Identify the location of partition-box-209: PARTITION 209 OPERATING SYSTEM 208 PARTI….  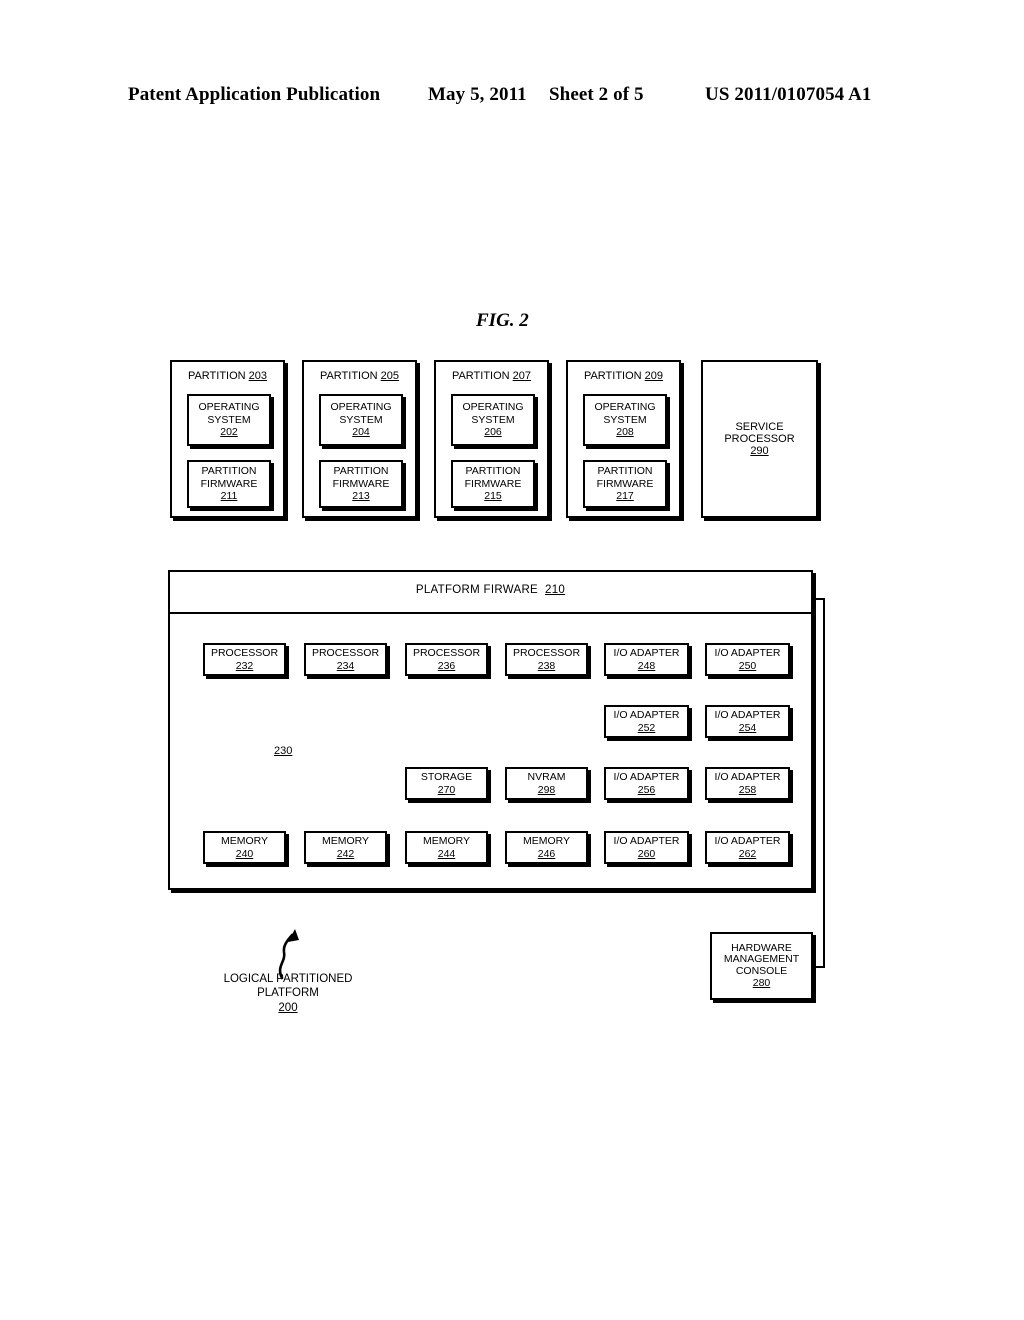
(623, 439).